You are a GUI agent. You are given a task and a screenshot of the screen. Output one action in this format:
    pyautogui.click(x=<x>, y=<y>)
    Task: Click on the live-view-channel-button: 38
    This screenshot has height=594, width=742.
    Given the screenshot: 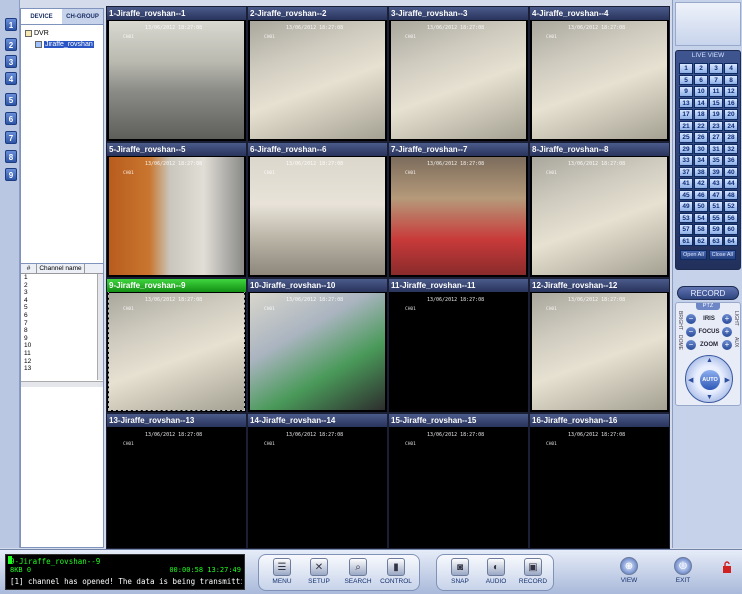 What is the action you would take?
    pyautogui.click(x=701, y=171)
    